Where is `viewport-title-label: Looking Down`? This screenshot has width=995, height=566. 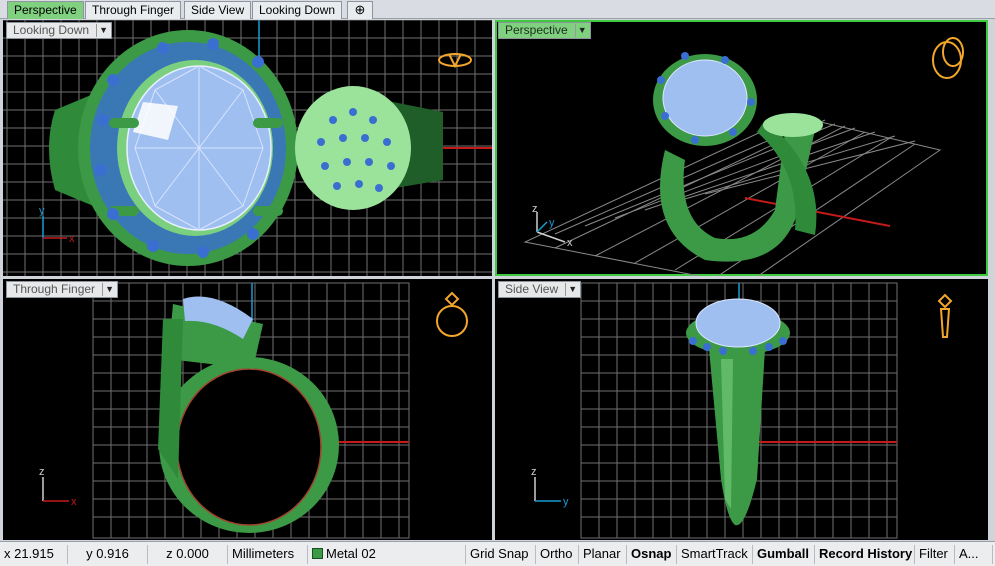
viewport-title-label: Looking Down is located at coordinates (51, 30).